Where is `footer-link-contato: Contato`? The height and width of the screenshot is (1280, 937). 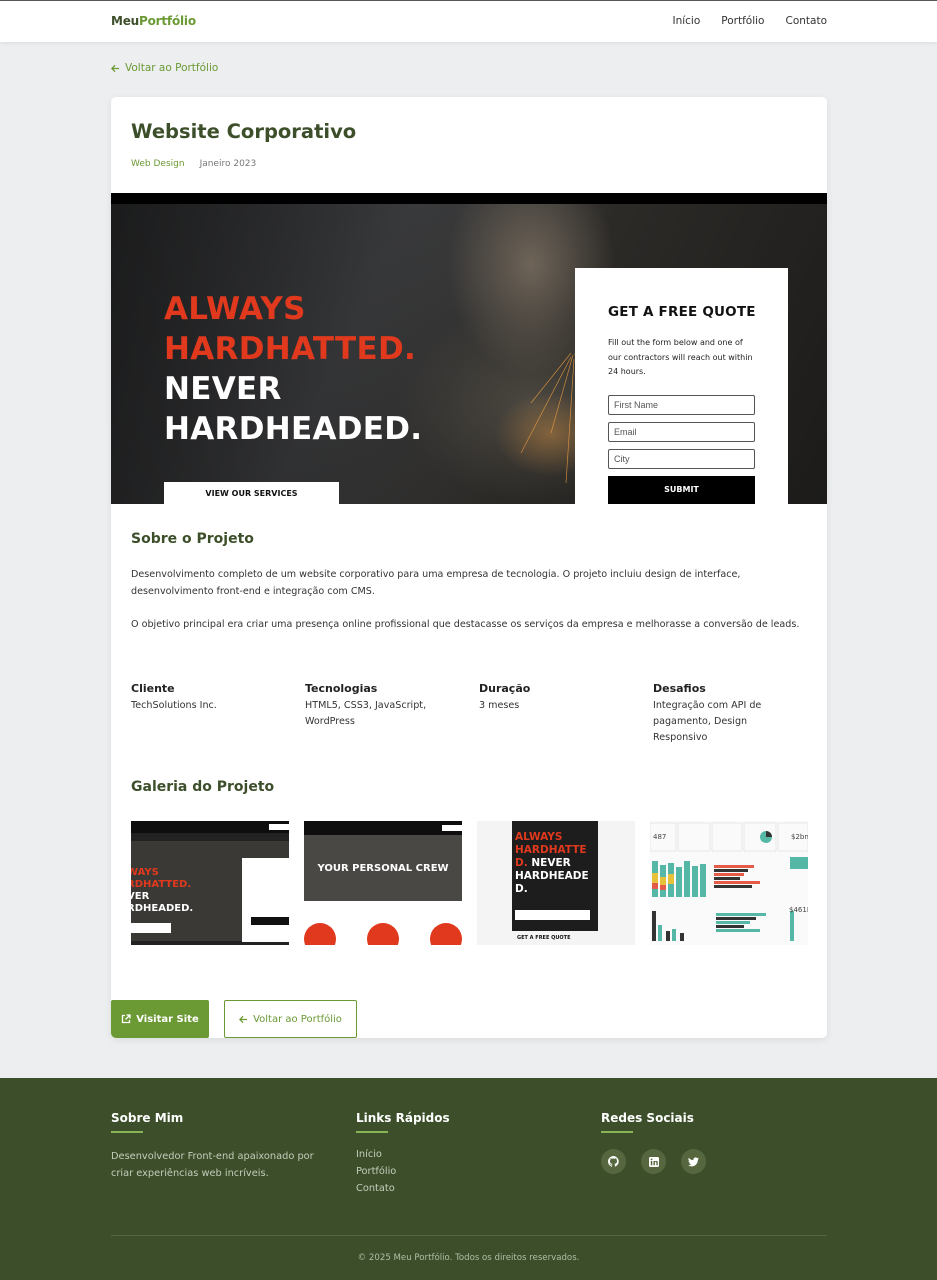 footer-link-contato: Contato is located at coordinates (403, 1188).